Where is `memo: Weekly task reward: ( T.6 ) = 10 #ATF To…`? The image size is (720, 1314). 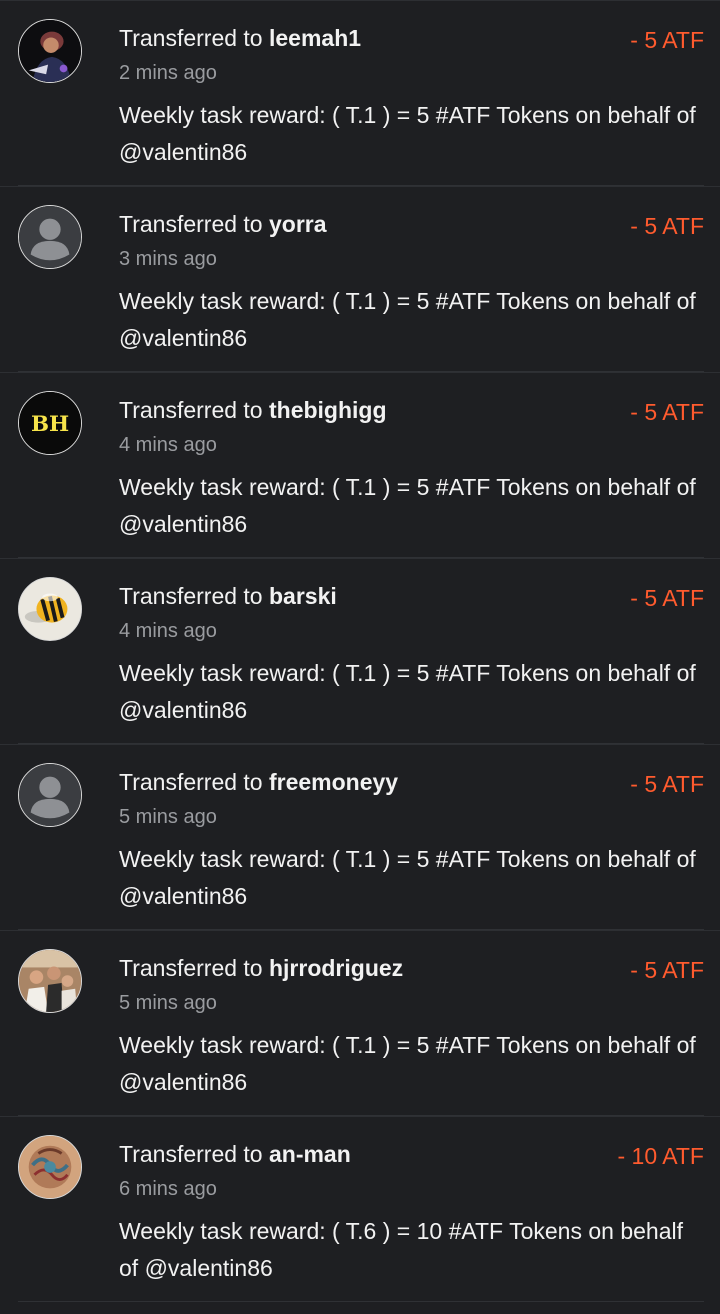
memo: Weekly task reward: ( T.6 ) = 10 #ATF To… is located at coordinates (401, 1249).